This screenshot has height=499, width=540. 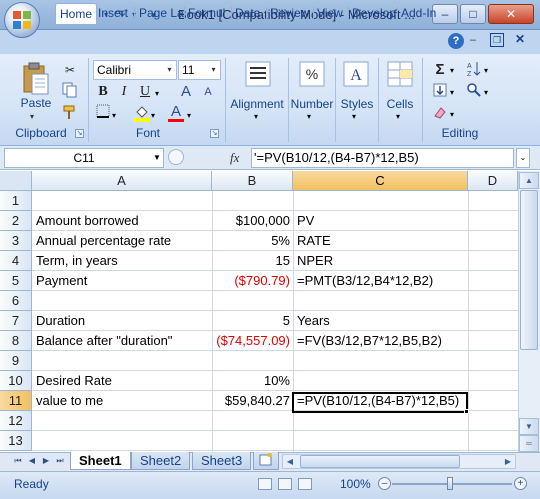 What do you see at coordinates (32, 461) in the screenshot?
I see `prev-sheet-icon: ◀` at bounding box center [32, 461].